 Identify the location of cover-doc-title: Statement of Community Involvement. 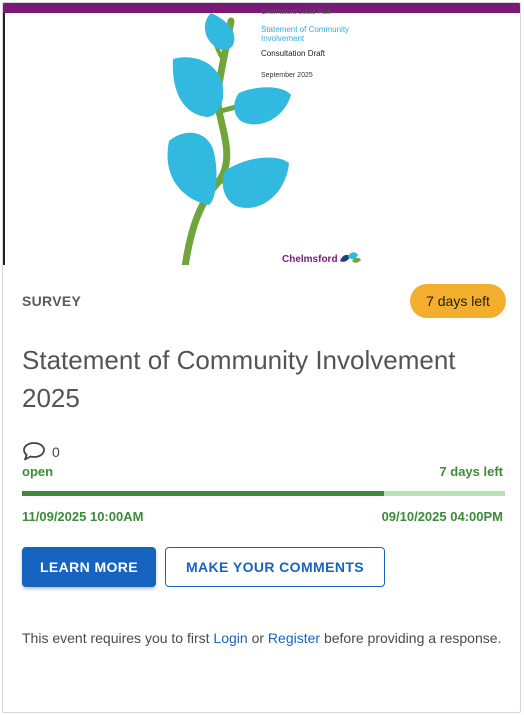
(305, 34).